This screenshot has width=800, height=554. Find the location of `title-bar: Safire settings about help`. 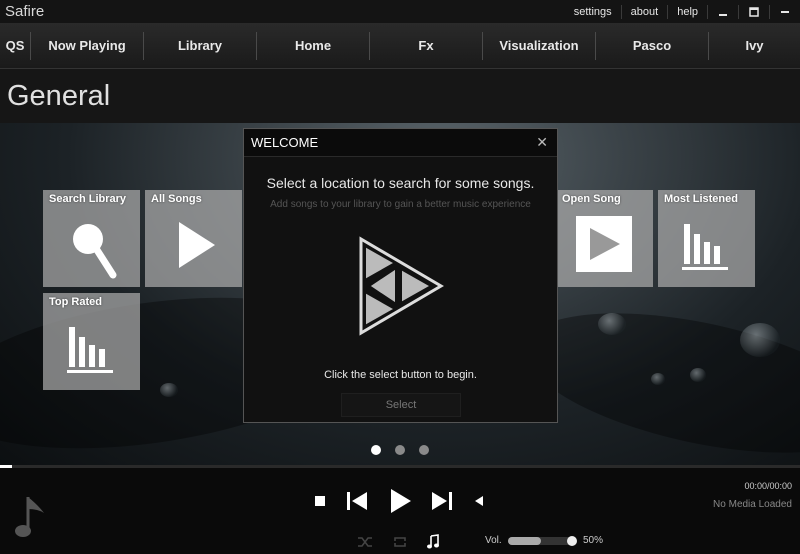

title-bar: Safire settings about help is located at coordinates (400, 11).